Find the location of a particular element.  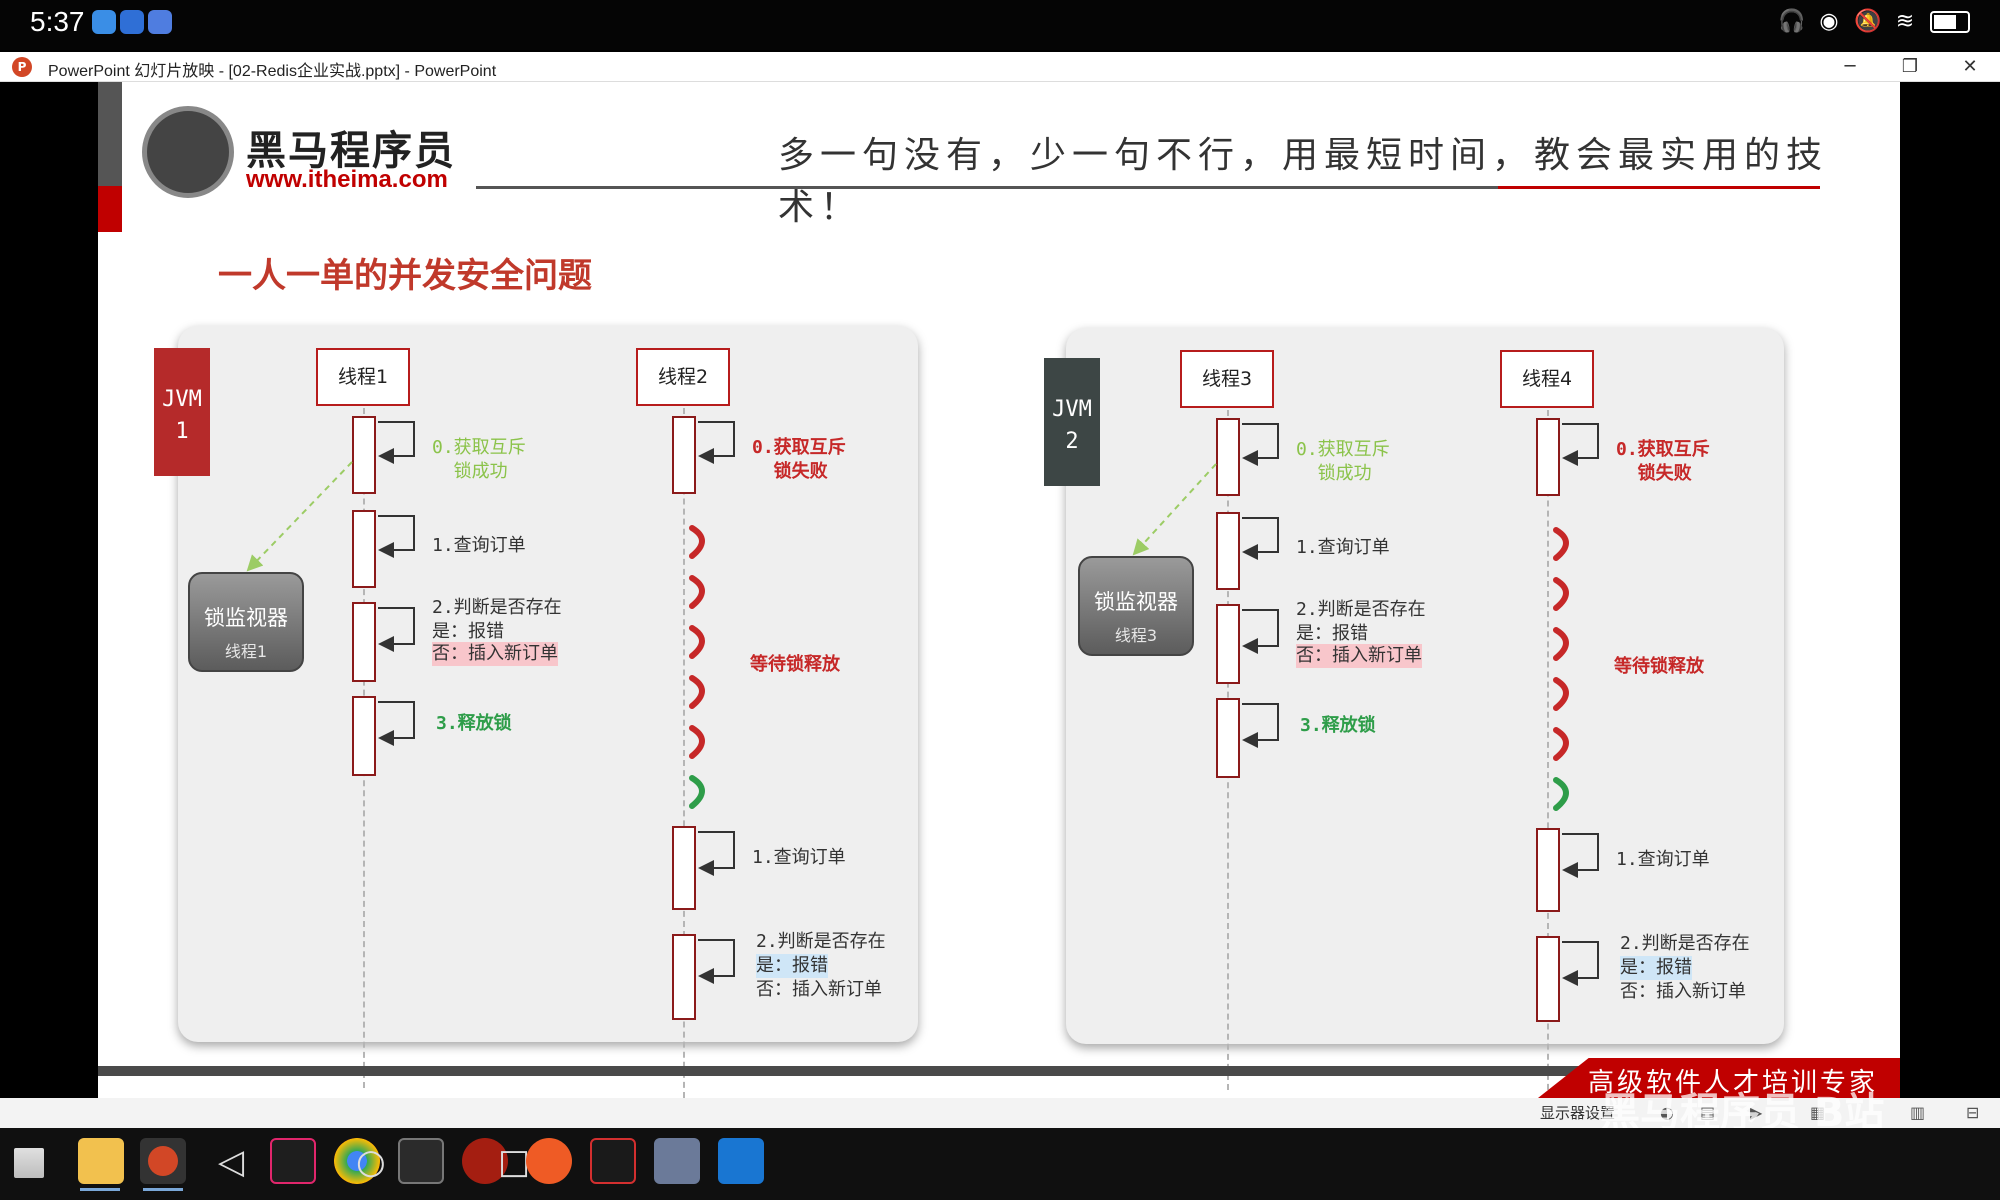

status-time: 5:37 is located at coordinates (57, 21).